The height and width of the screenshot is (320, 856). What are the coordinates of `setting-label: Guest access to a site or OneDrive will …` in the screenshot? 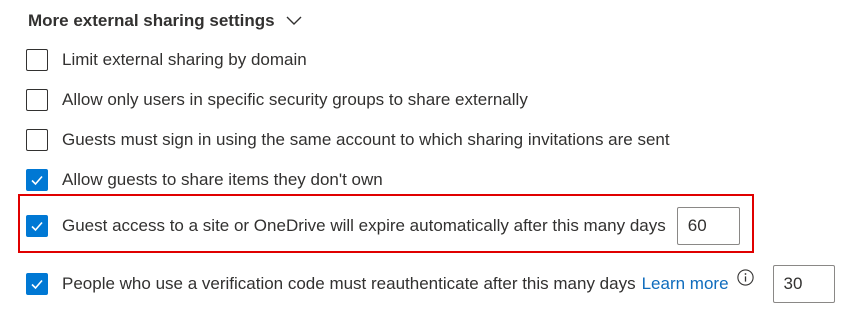 It's located at (364, 225).